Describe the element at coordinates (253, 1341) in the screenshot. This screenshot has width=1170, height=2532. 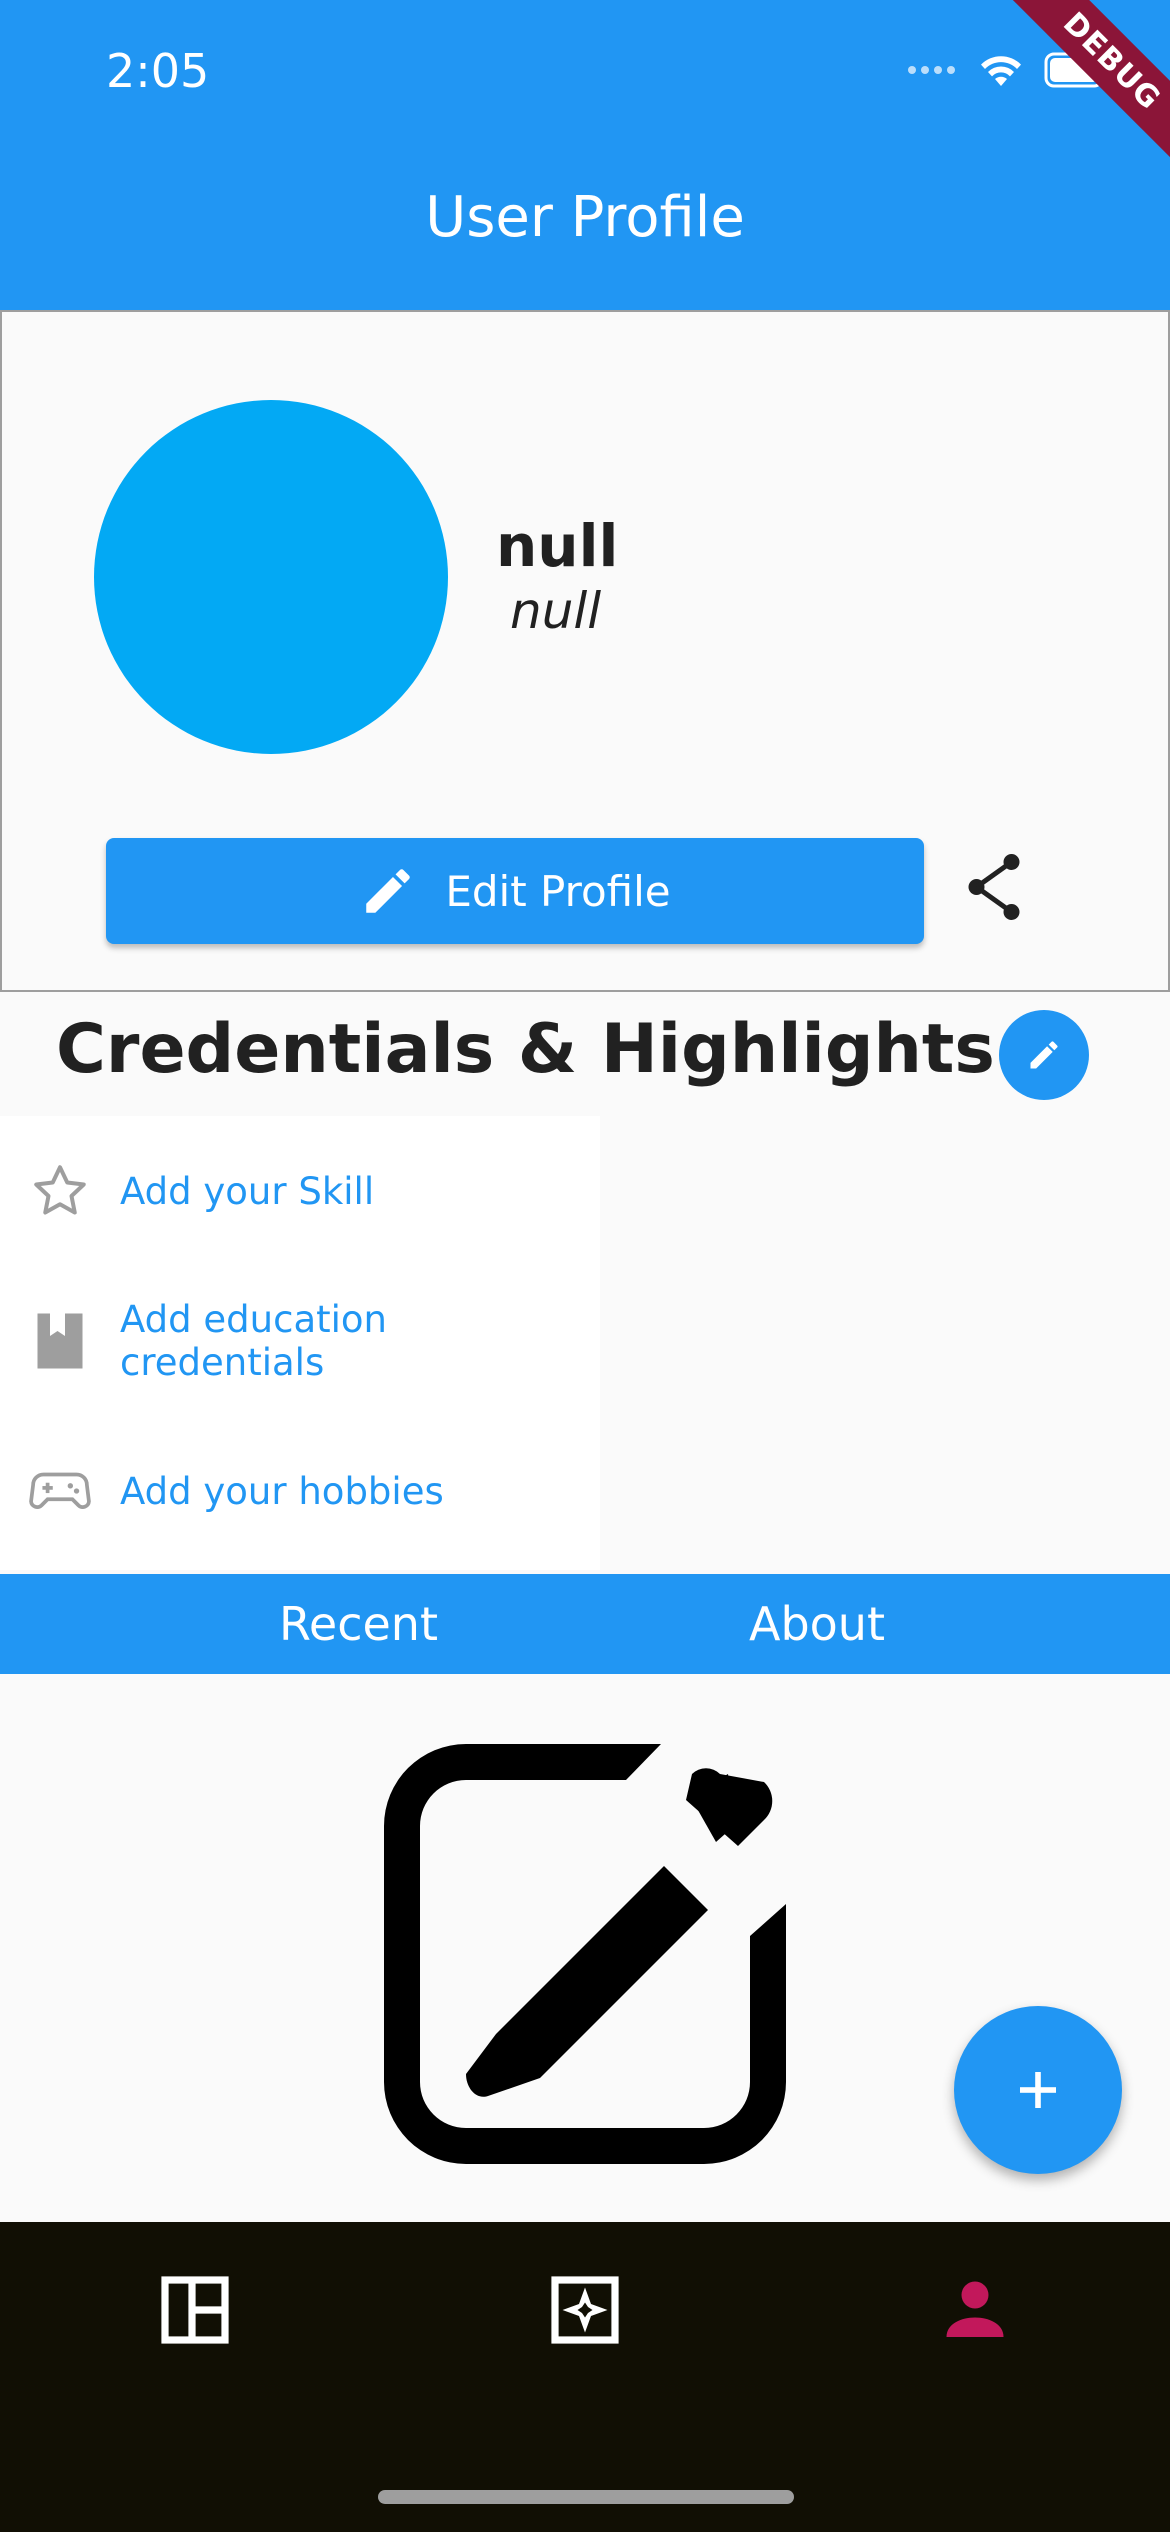
I see `list-item-label: Add education credentials` at that location.